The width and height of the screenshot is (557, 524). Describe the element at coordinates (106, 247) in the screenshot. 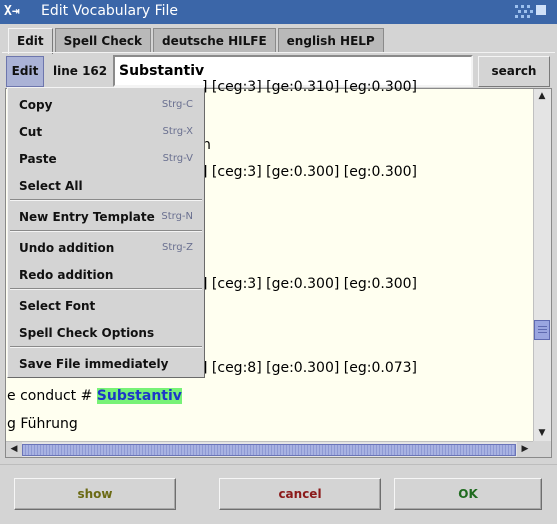

I see `menu-item-undo-addition: Undo addition Strg-Z` at that location.